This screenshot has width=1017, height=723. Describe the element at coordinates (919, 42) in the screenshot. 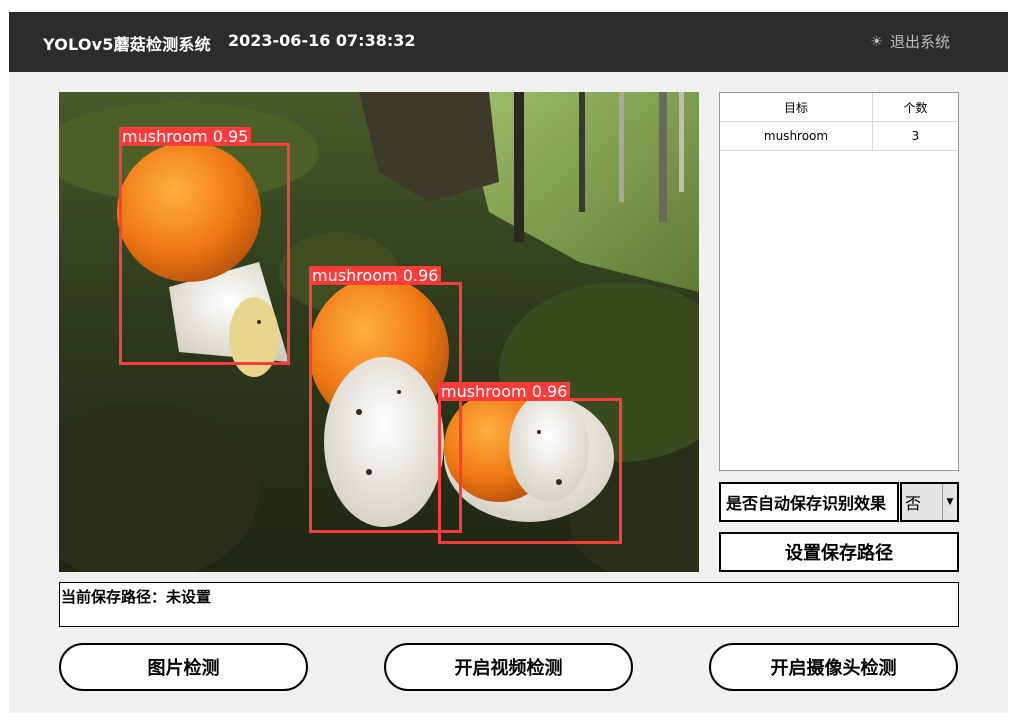

I see `exit-label: 退出系统` at that location.